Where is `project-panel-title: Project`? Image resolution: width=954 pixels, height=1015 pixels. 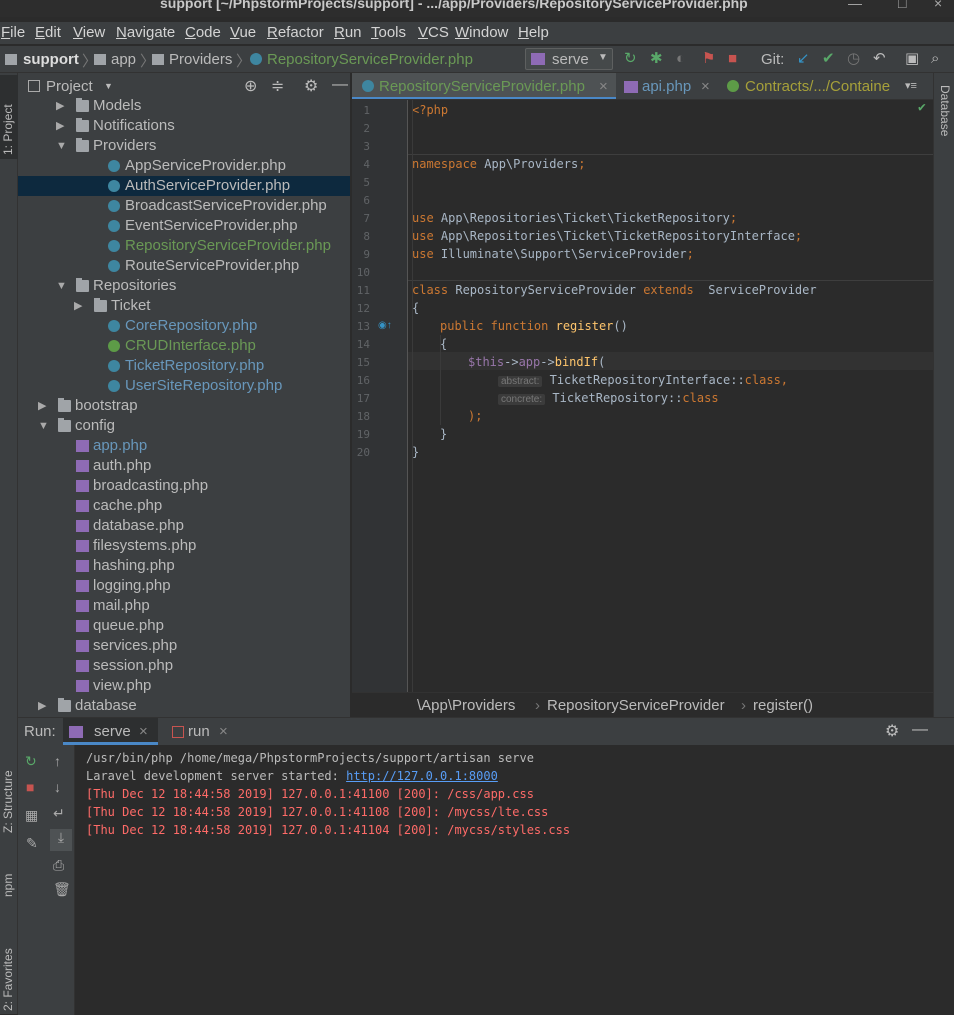
project-panel-title: Project is located at coordinates (69, 86).